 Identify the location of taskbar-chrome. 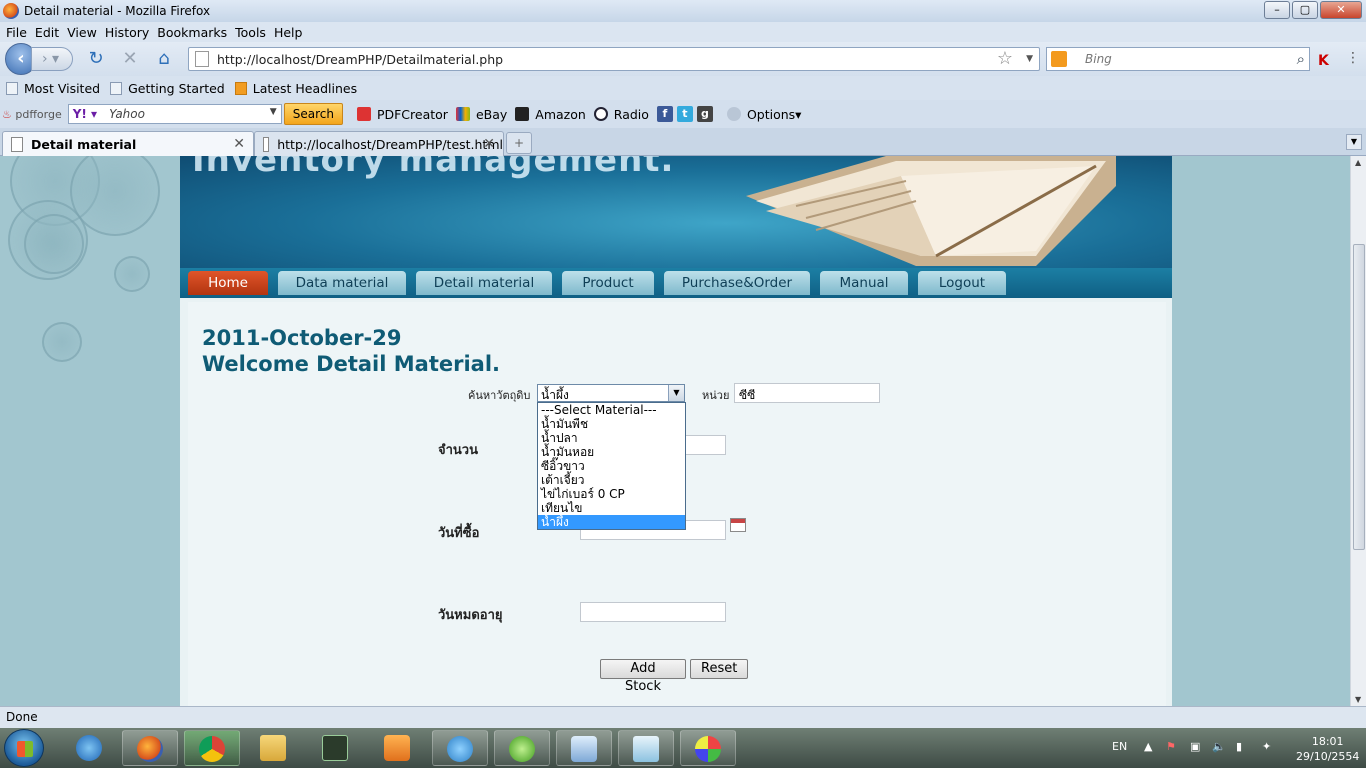
(212, 748).